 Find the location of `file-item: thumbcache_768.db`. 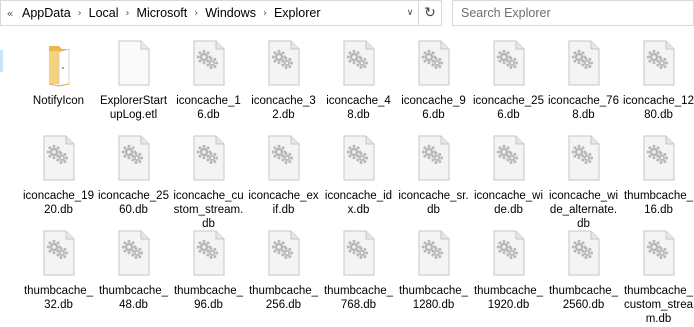

file-item: thumbcache_768.db is located at coordinates (358, 275).